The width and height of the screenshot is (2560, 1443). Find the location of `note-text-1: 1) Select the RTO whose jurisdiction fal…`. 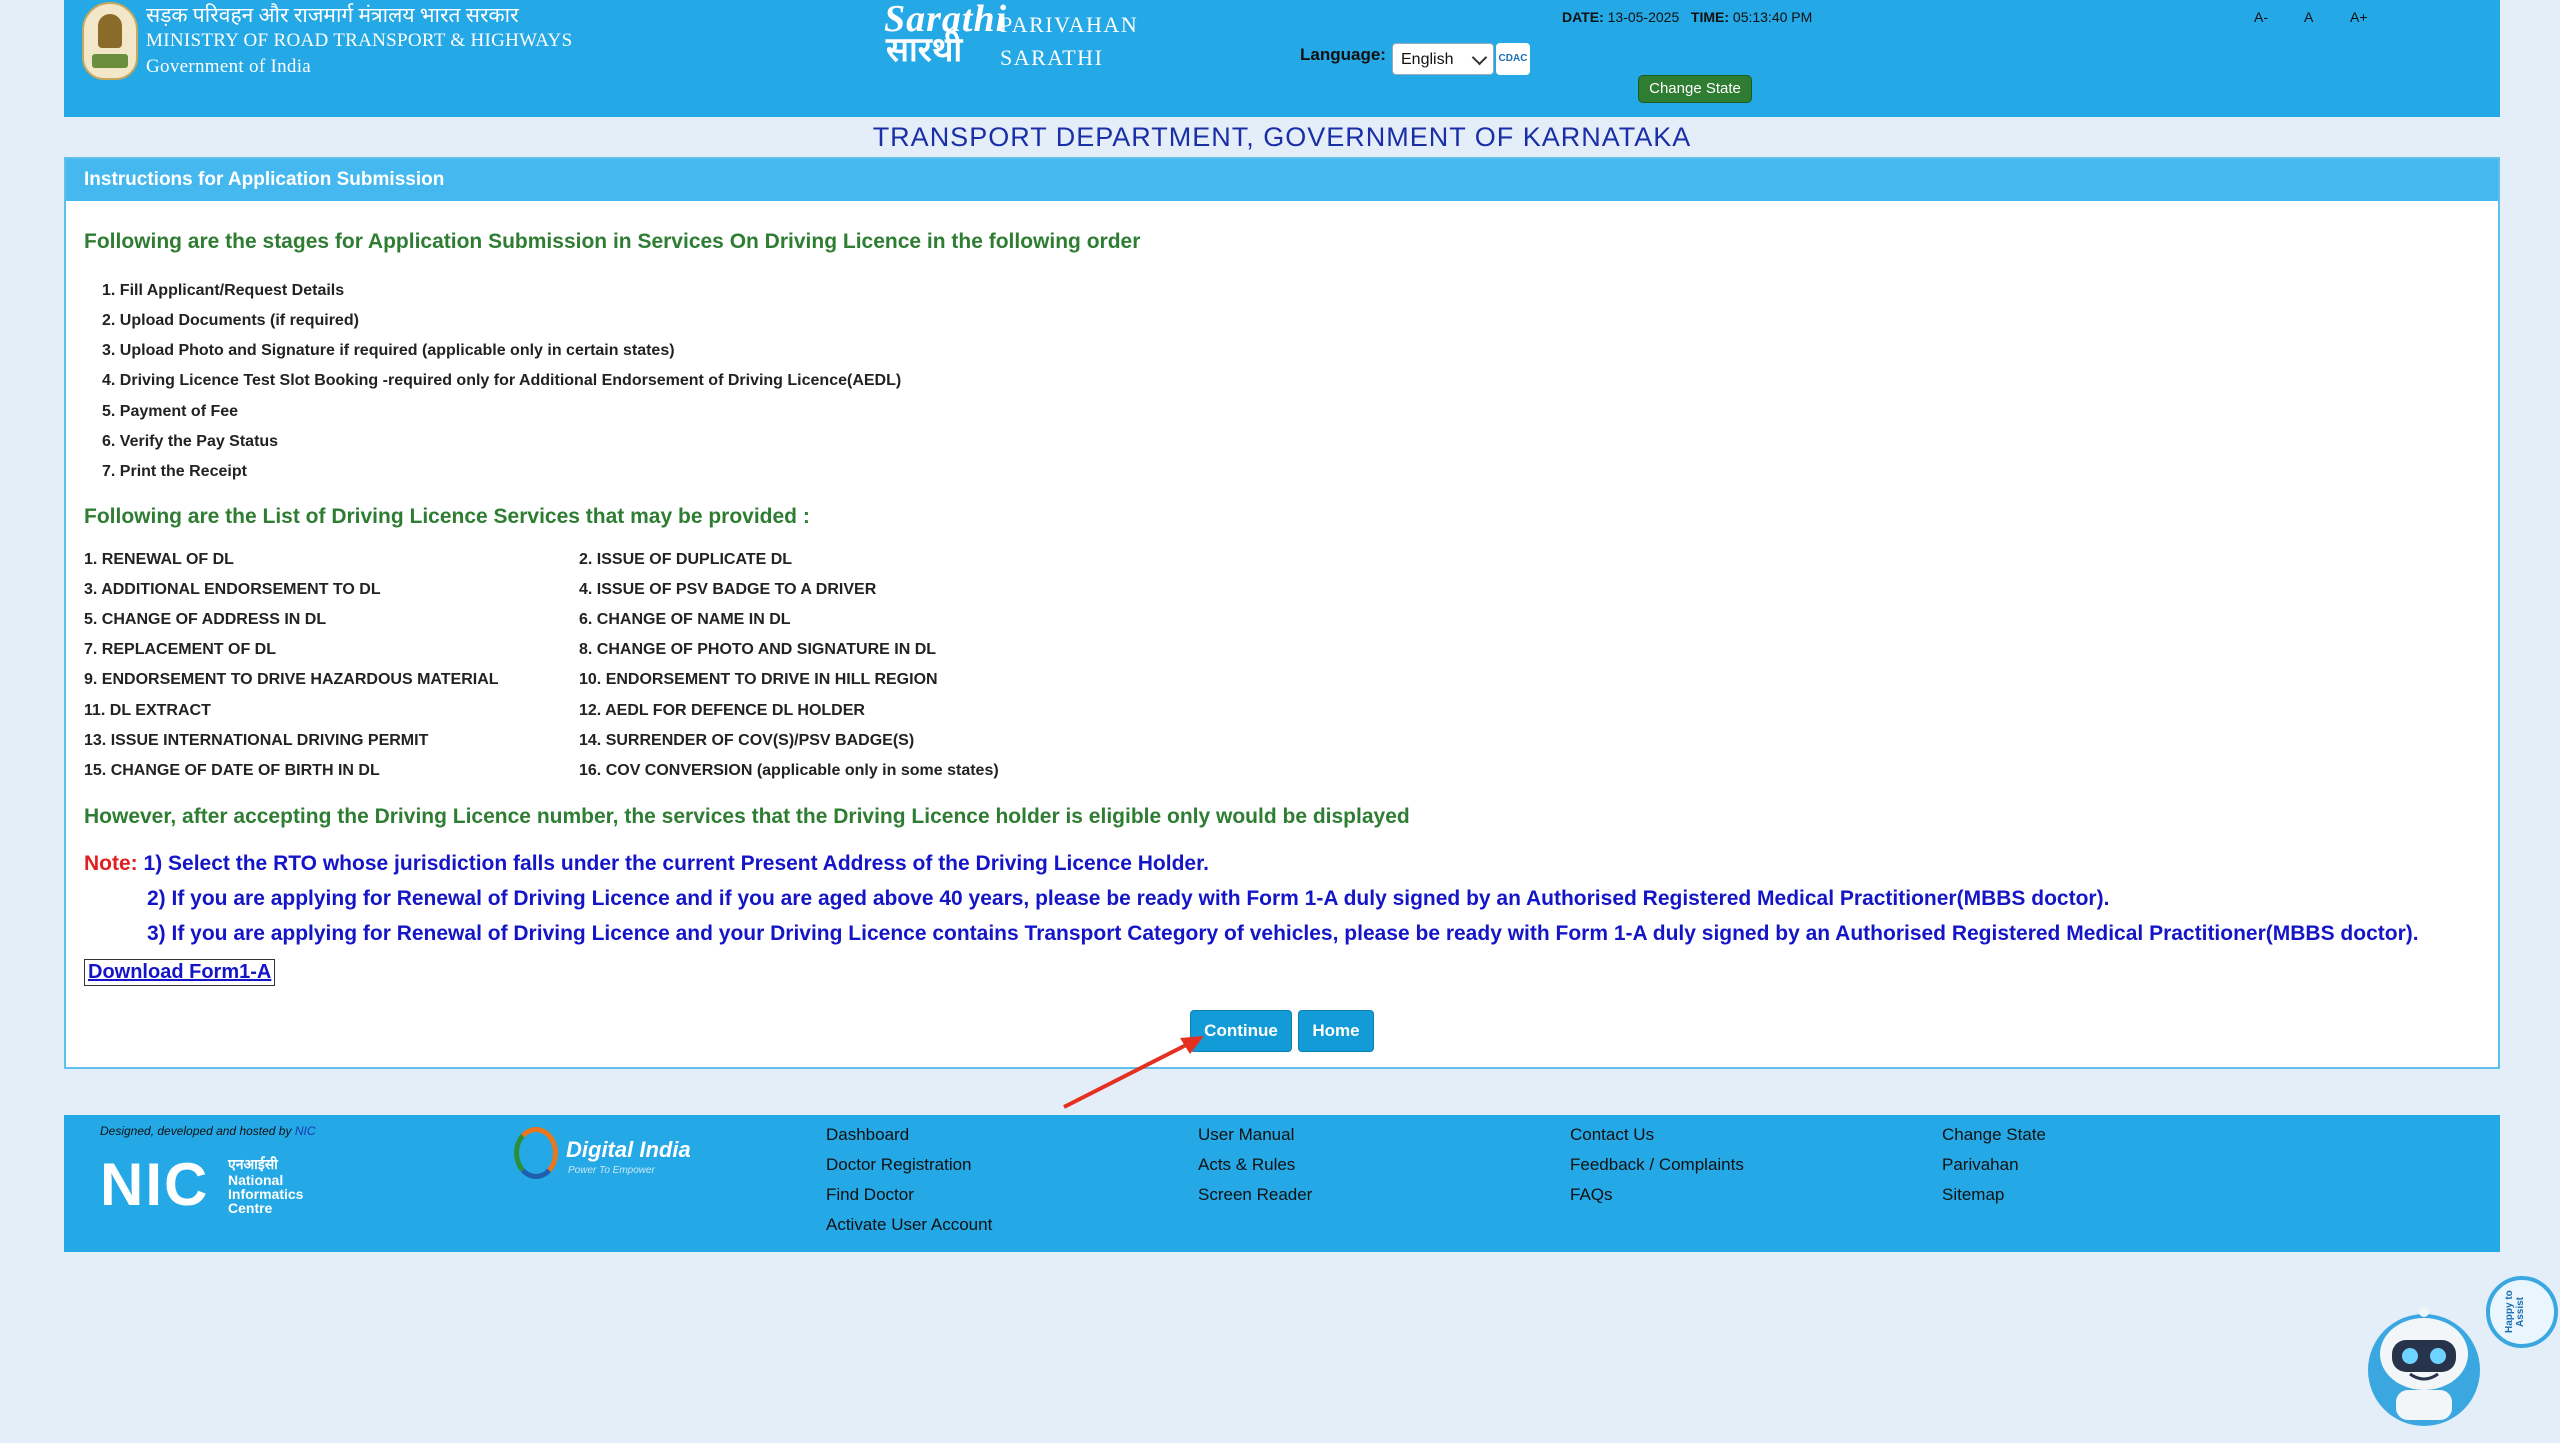

note-text-1: 1) Select the RTO whose jurisdiction fal… is located at coordinates (676, 863).